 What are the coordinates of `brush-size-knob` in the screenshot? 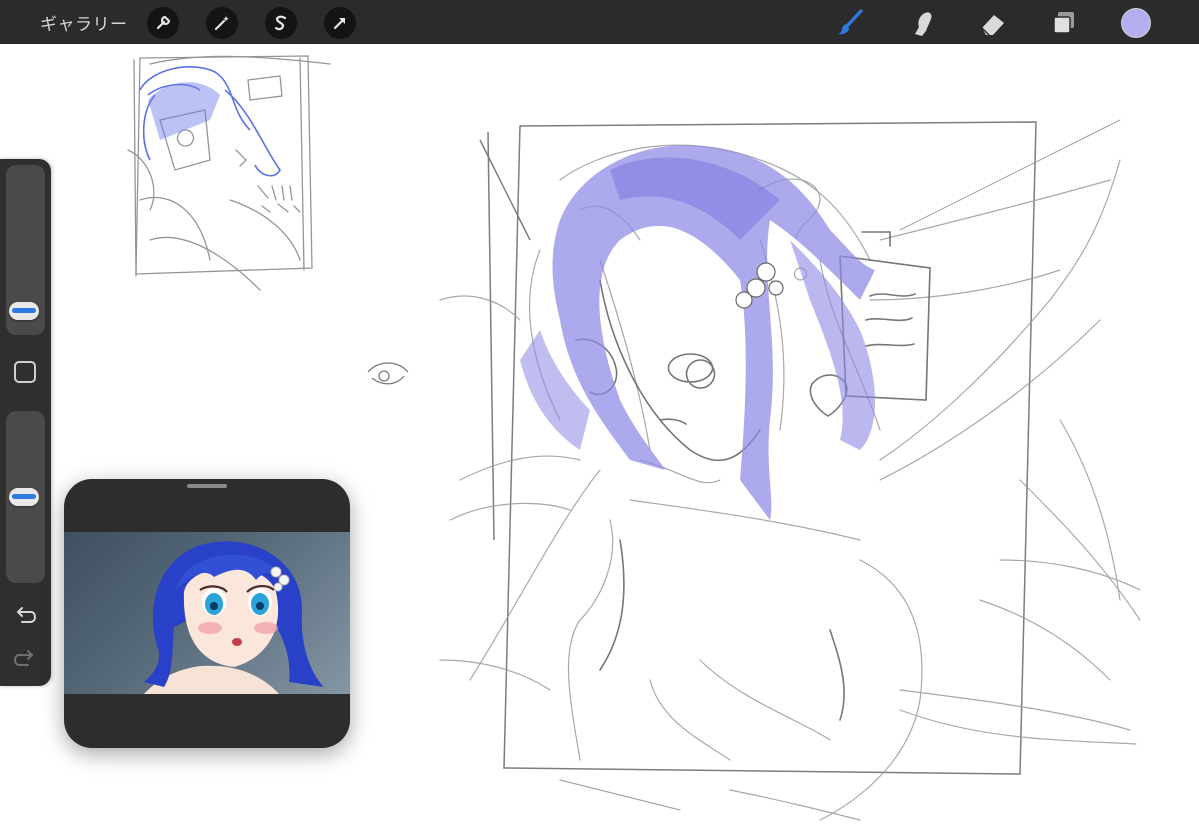 It's located at (24, 311).